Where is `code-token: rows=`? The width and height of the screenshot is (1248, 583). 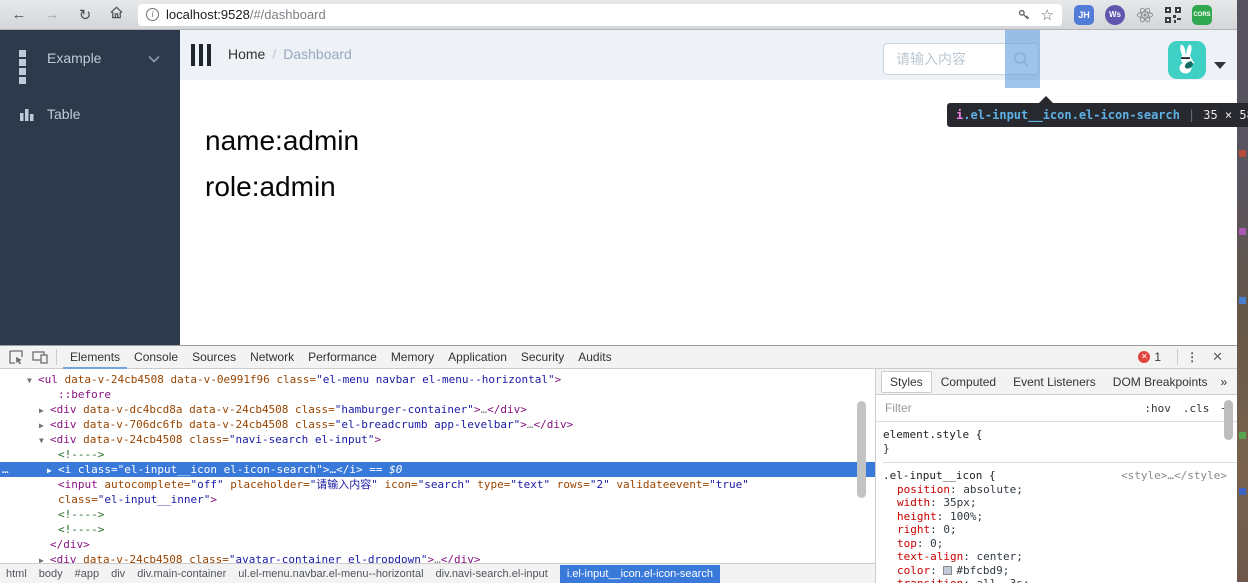 code-token: rows= is located at coordinates (570, 484).